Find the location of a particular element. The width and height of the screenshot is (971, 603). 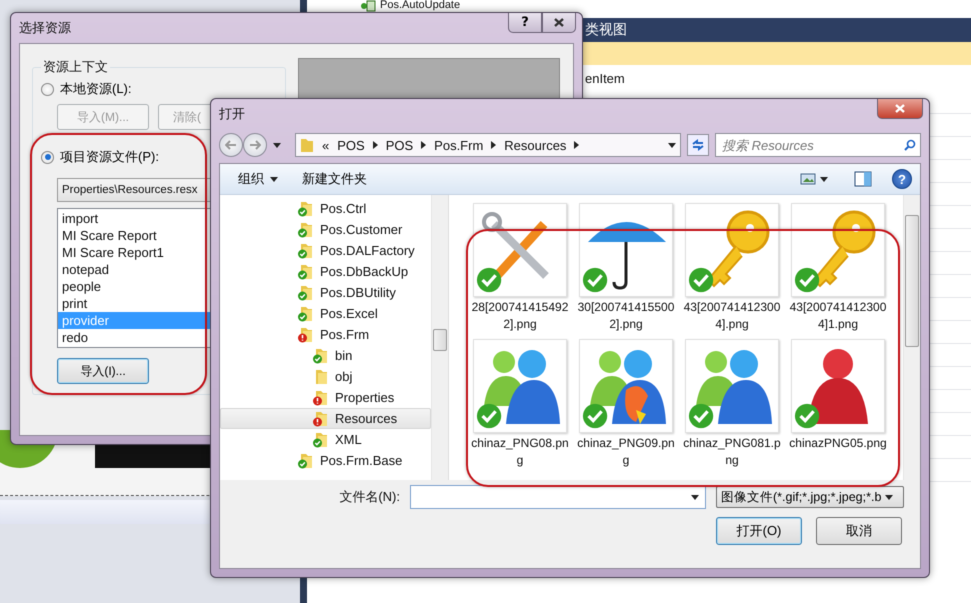

folder-item: Pos.DbBackUp is located at coordinates (325, 271).